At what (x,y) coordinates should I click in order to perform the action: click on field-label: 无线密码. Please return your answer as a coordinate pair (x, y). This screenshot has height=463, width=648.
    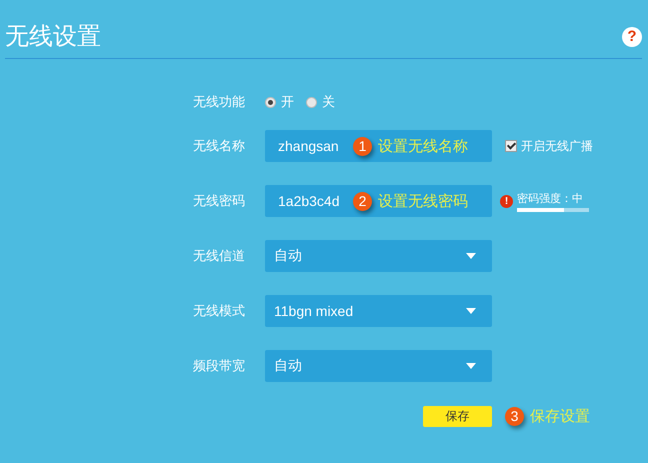
    Looking at the image, I should click on (219, 201).